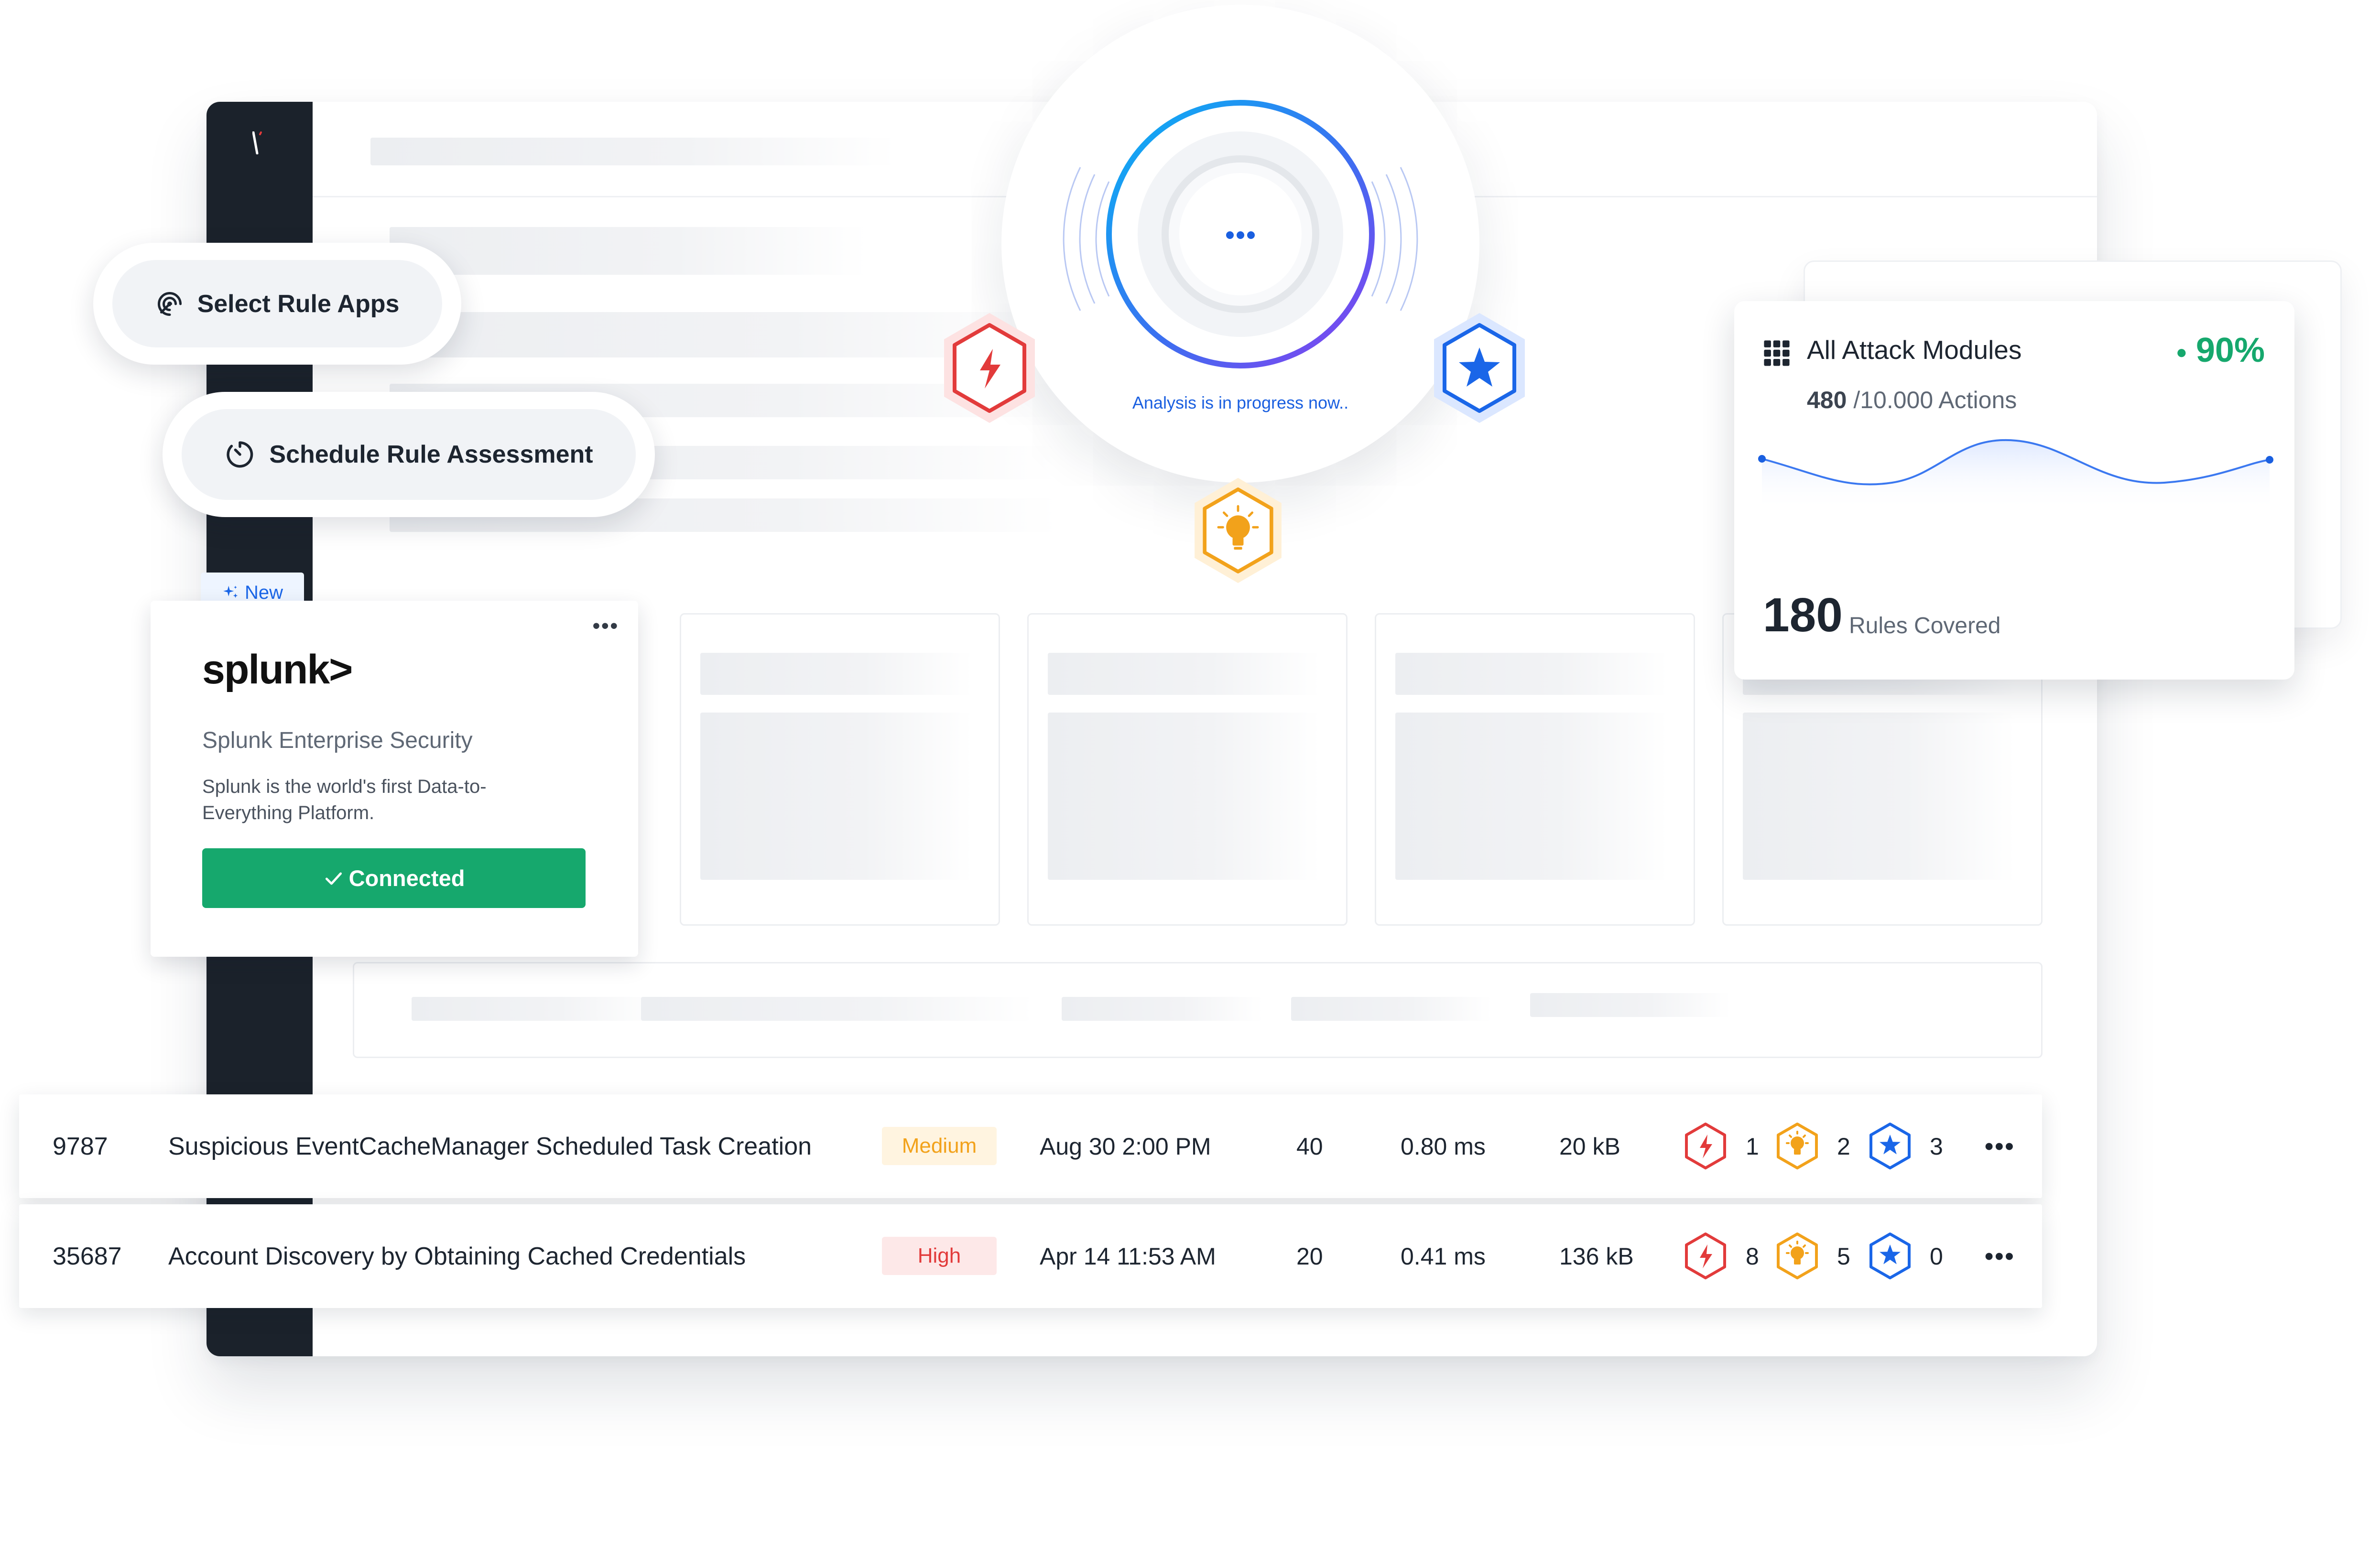 Image resolution: width=2380 pixels, height=1546 pixels. I want to click on spiral-icon, so click(170, 304).